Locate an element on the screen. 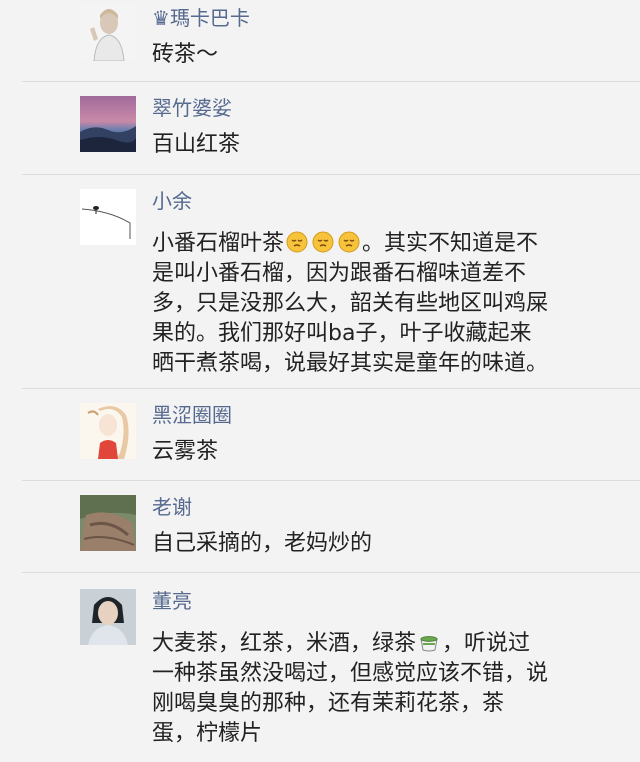 The image size is (640, 762). commenter-name: 董亮 is located at coordinates (172, 601).